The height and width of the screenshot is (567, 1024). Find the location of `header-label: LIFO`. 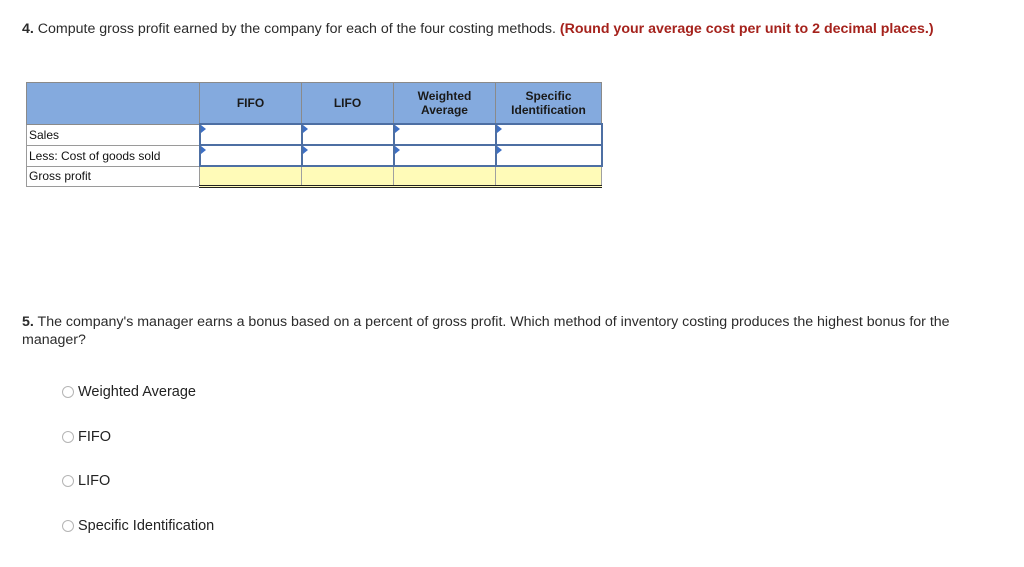

header-label: LIFO is located at coordinates (347, 103).